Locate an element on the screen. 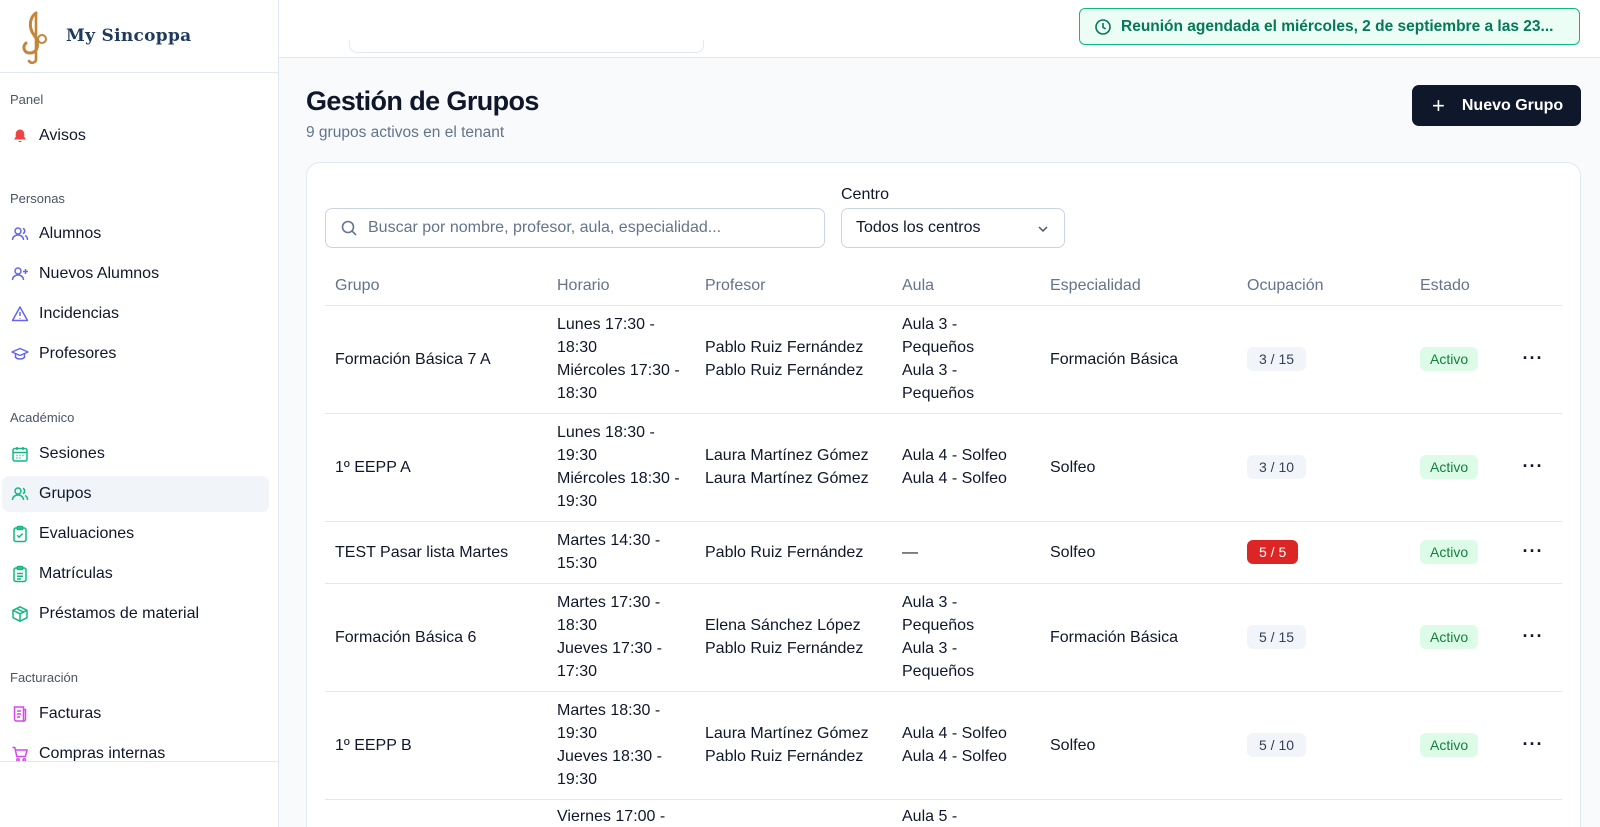 This screenshot has width=1600, height=827. cell-profesor: Elena Sánchez López Pablo Ruiz Fernández is located at coordinates (793, 637).